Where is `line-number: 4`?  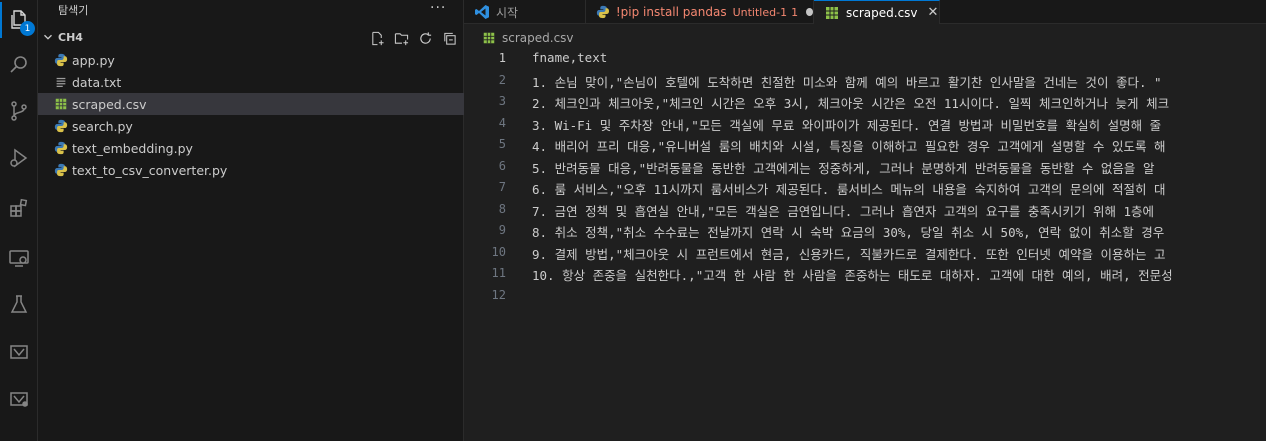 line-number: 4 is located at coordinates (502, 122).